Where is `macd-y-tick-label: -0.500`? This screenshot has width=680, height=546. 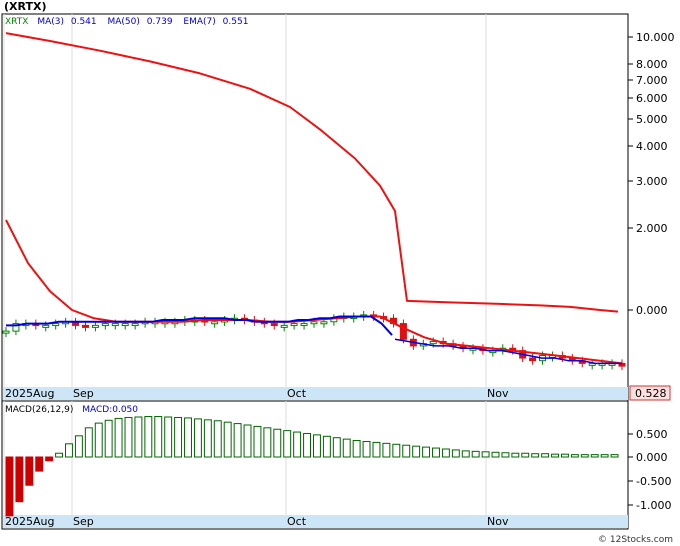
macd-y-tick-label: -0.500 is located at coordinates (653, 481).